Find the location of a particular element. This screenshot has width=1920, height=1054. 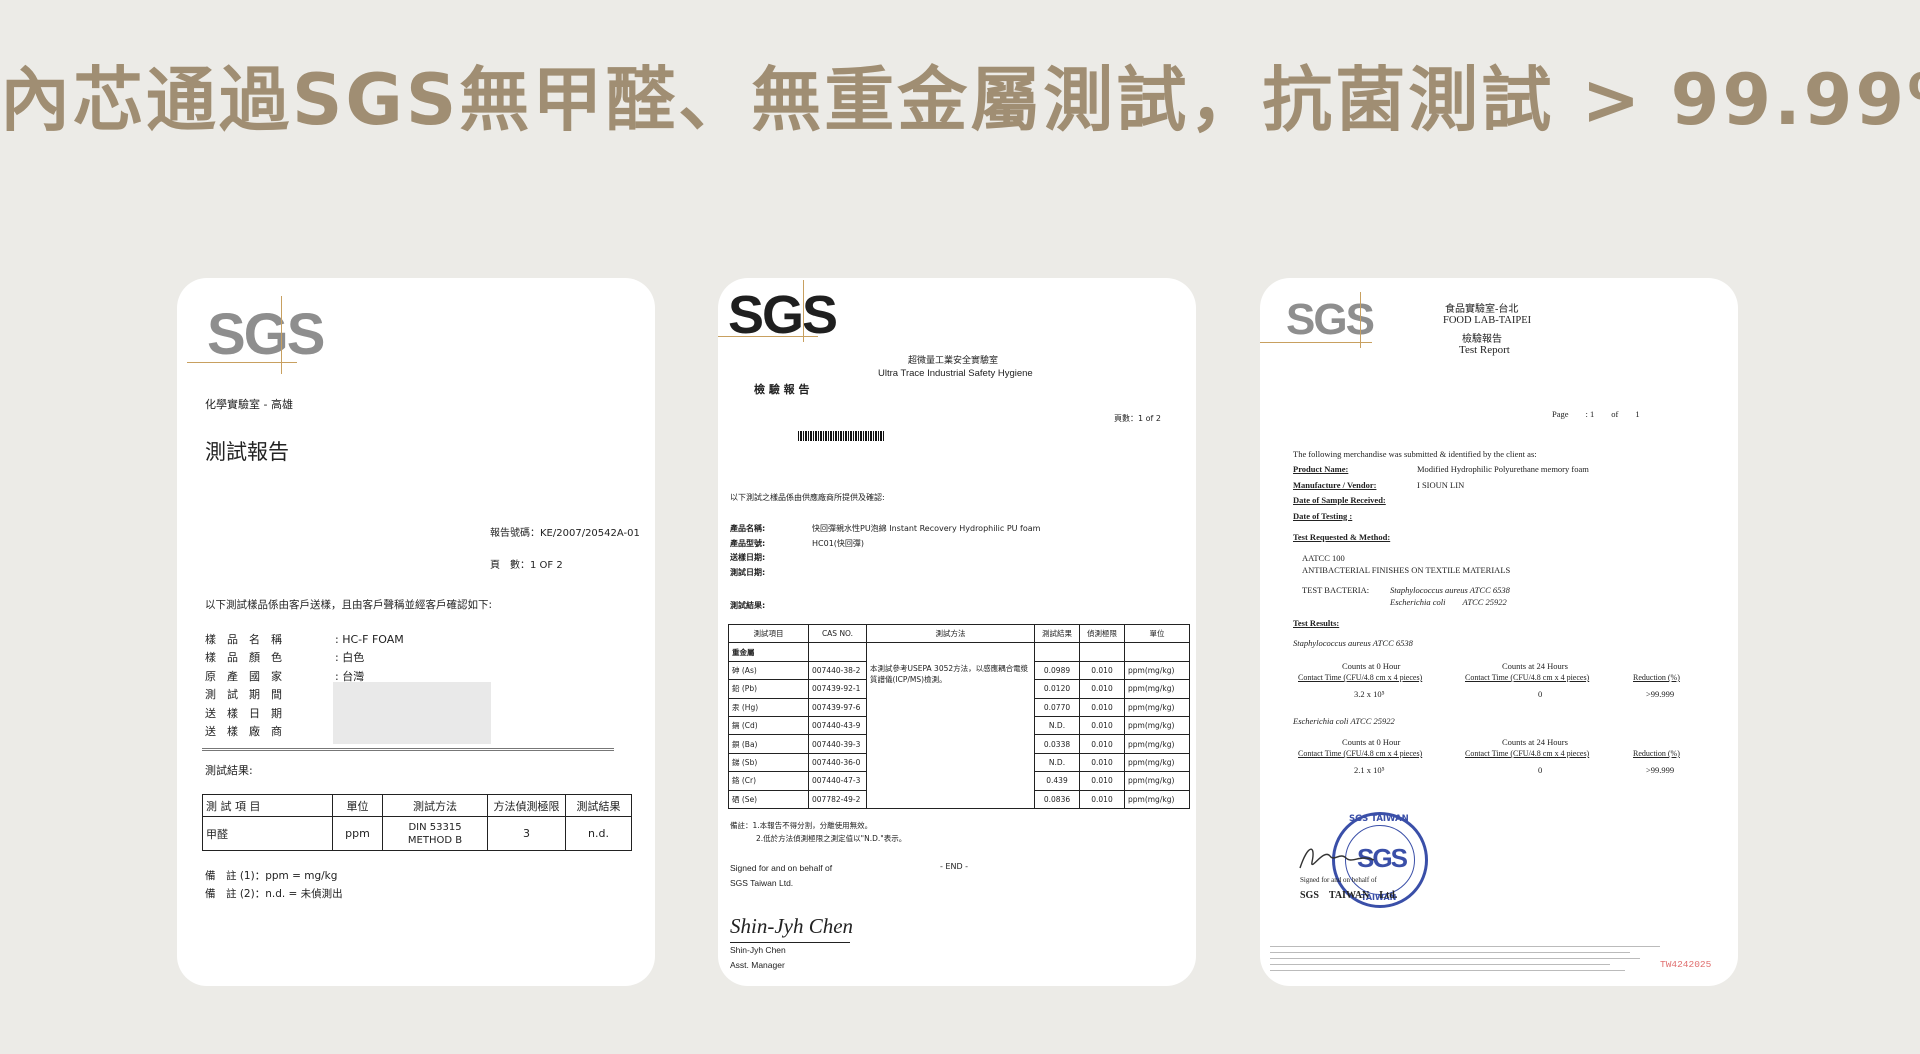

table-cell: 鉻 (Cr) is located at coordinates (768, 781).